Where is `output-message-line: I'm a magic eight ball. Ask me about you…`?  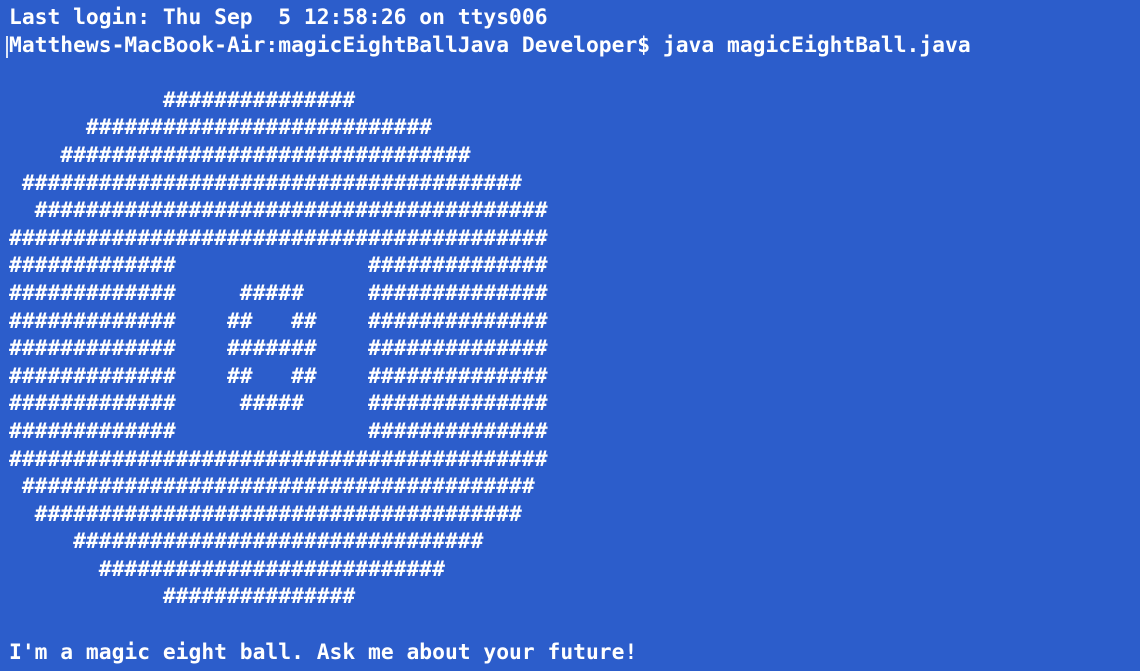 output-message-line: I'm a magic eight ball. Ask me about you… is located at coordinates (323, 652).